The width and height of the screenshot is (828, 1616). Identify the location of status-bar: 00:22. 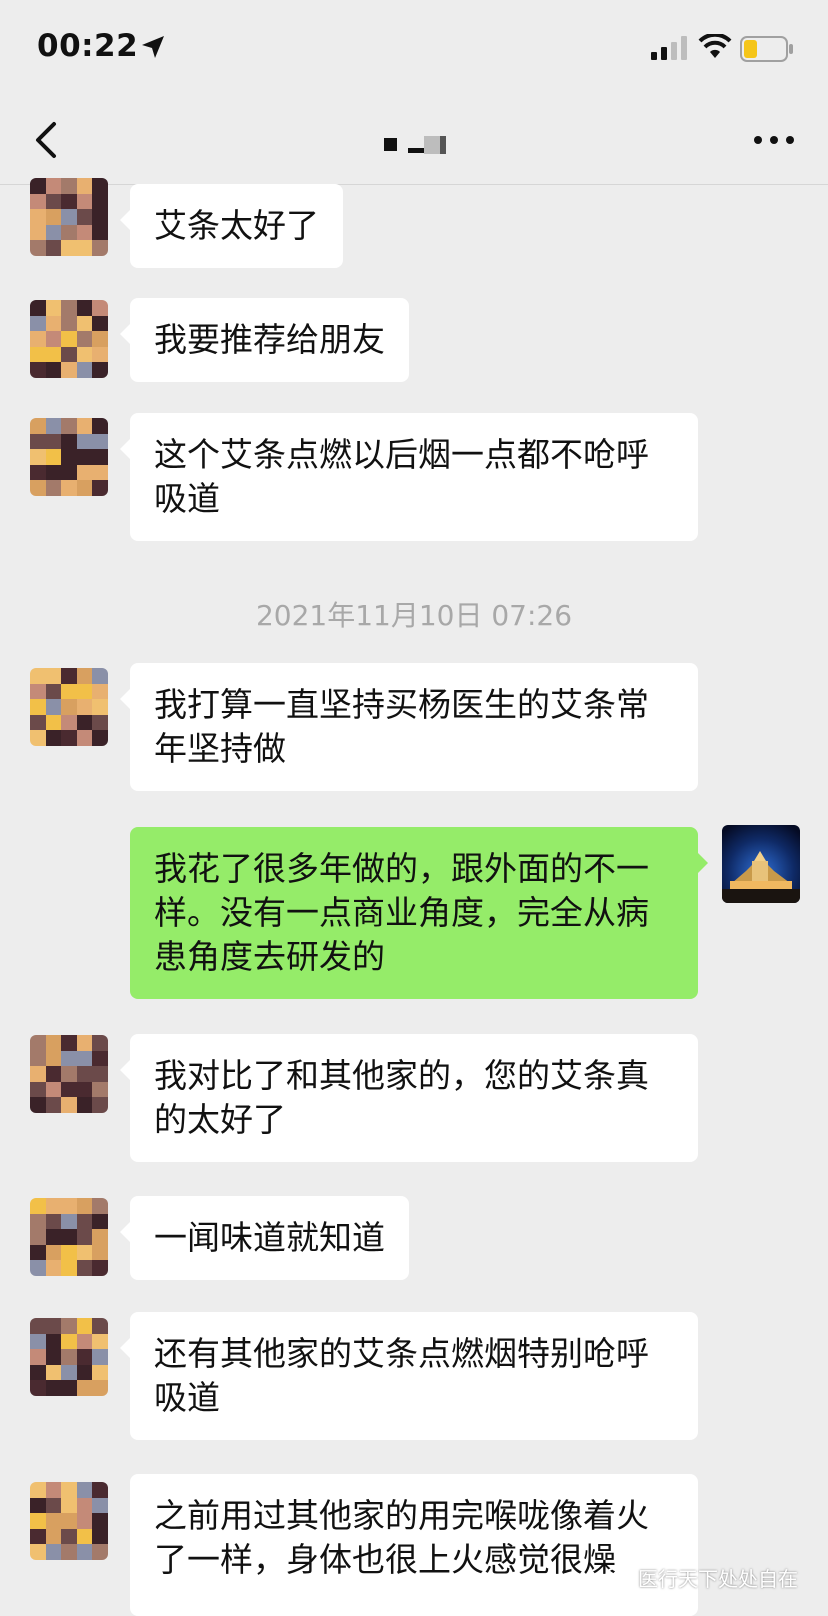
(414, 50).